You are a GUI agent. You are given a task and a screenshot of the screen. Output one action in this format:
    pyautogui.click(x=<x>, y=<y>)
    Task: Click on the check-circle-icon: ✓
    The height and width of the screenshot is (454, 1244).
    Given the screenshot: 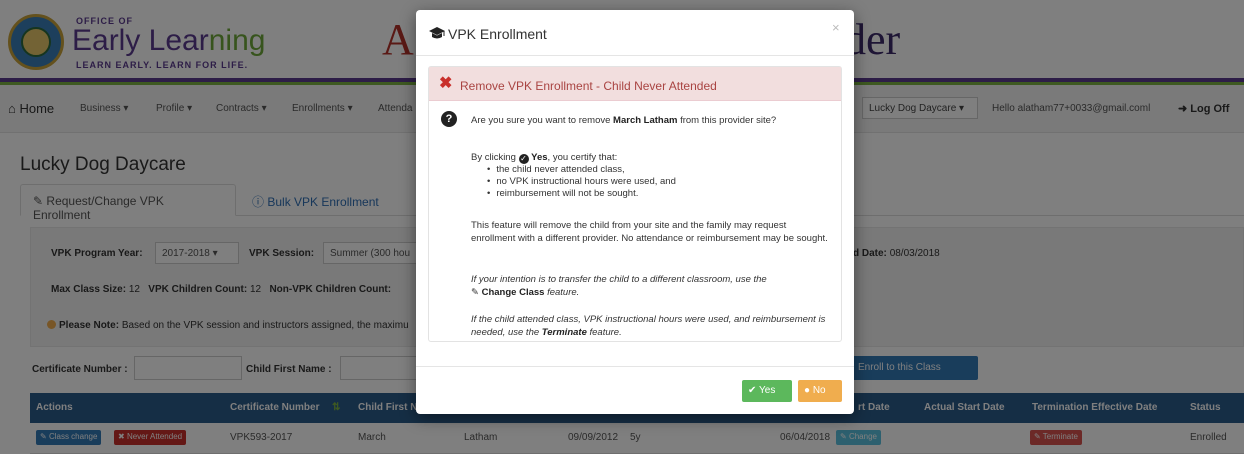 What is the action you would take?
    pyautogui.click(x=523, y=159)
    